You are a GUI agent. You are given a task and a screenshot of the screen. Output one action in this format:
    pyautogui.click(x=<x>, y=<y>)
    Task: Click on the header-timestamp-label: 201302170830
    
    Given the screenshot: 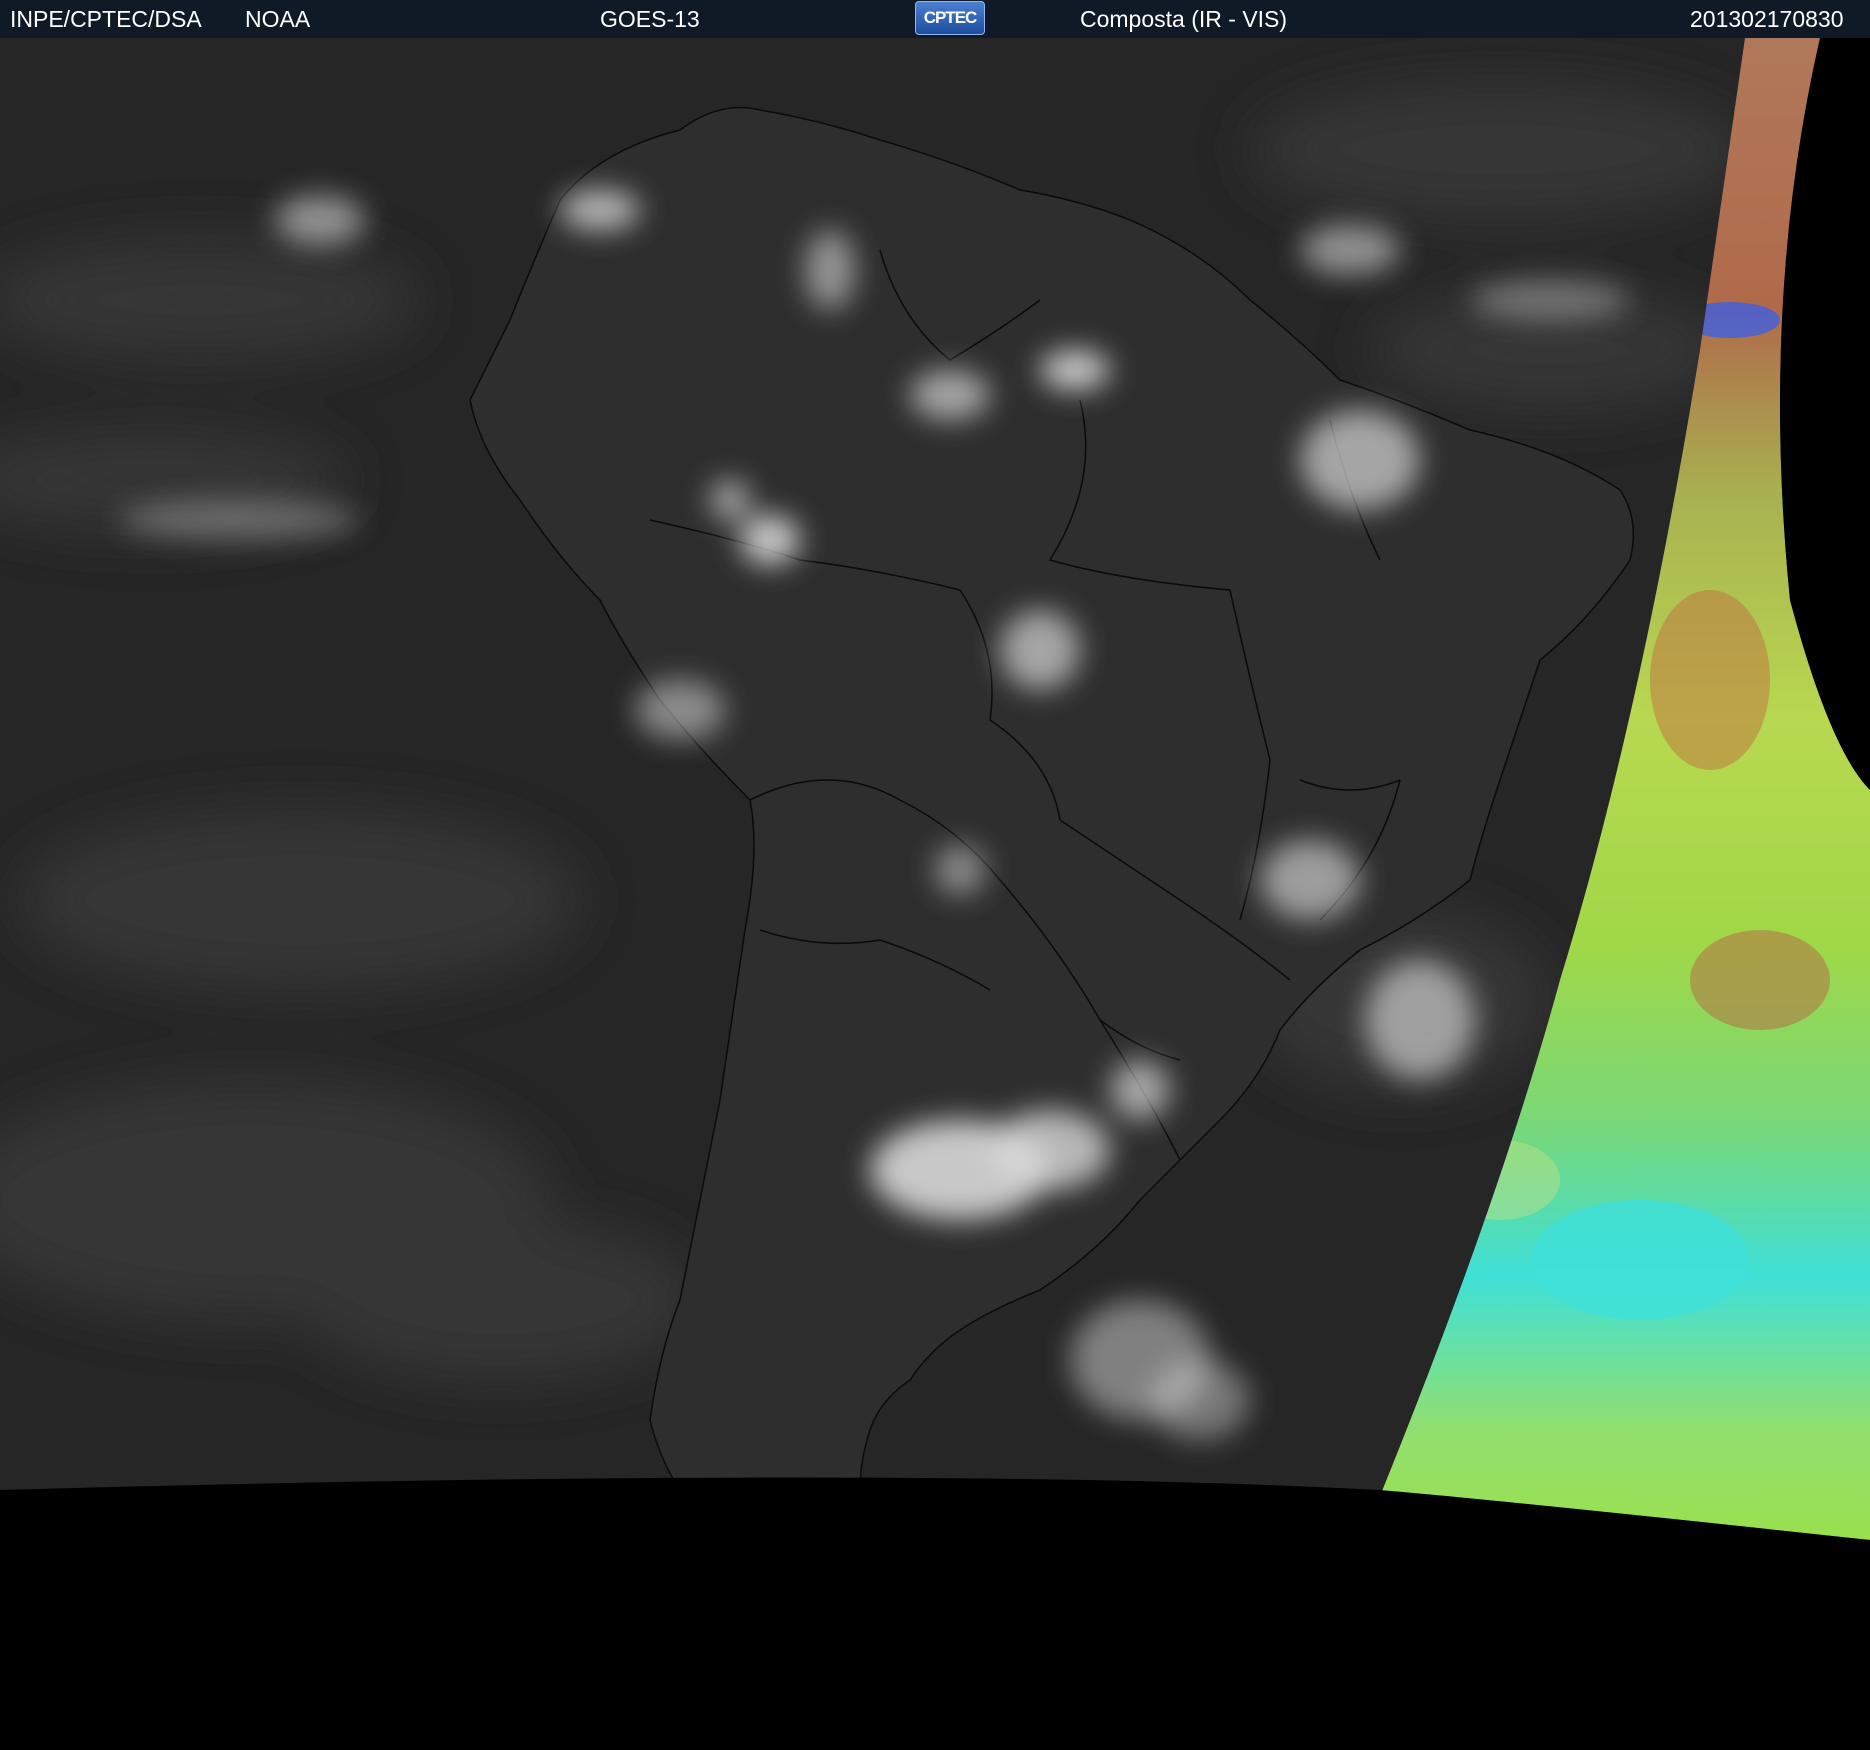 What is the action you would take?
    pyautogui.click(x=1767, y=19)
    